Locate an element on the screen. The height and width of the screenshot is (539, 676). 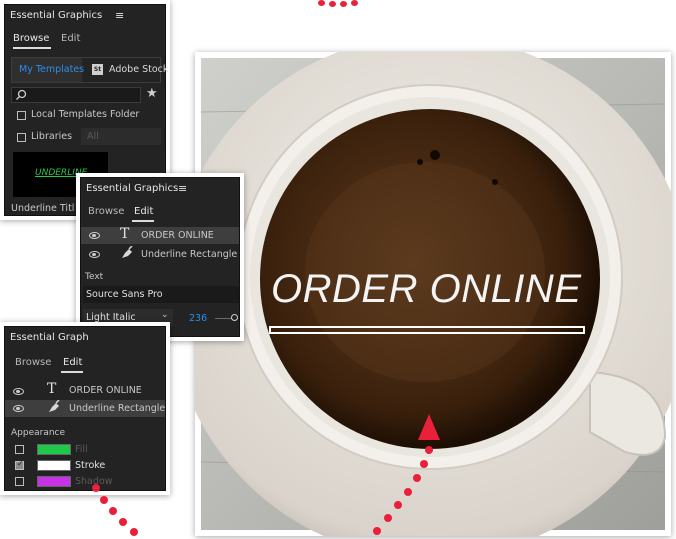
font-size-slider-handle is located at coordinates (234, 317).